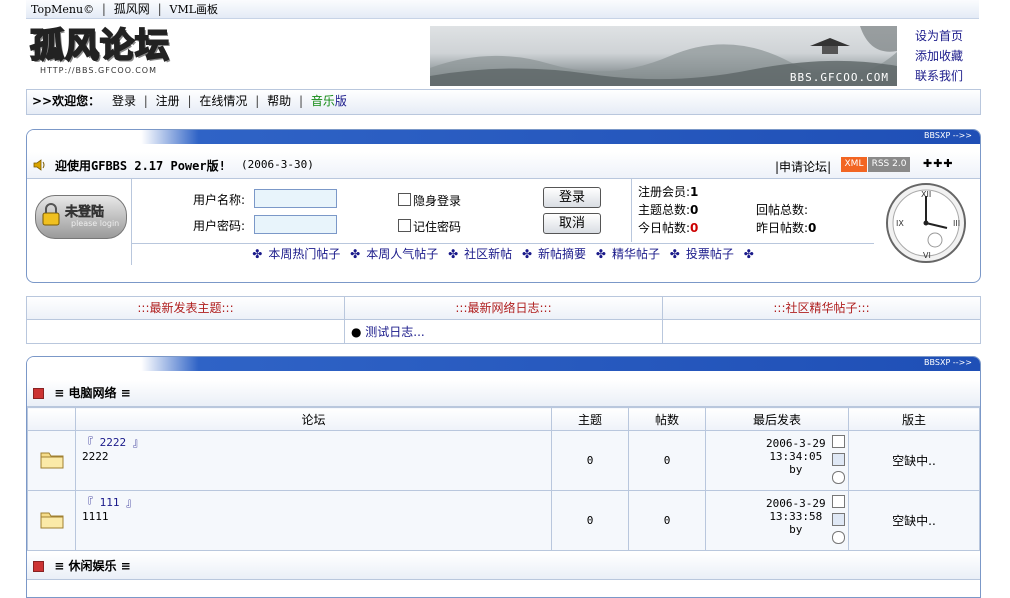 This screenshot has height=598, width=1010. I want to click on site-logo: 孤风论坛 HTTP://BBS.GFCOO.COM, so click(99, 53).